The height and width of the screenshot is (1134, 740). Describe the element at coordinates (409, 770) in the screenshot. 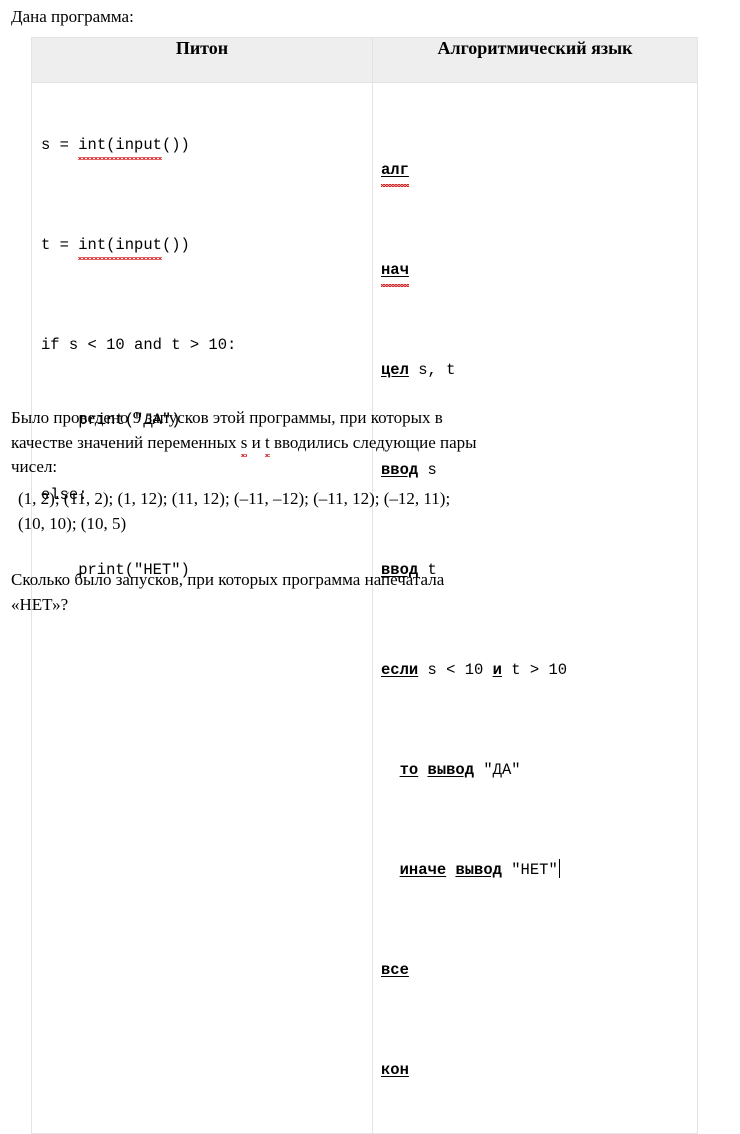

I see `algo-keyword-to: то` at that location.